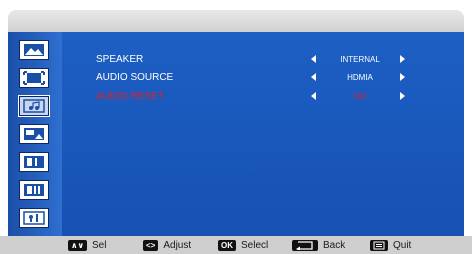 The height and width of the screenshot is (254, 472). What do you see at coordinates (360, 96) in the screenshot?
I see `audio-reset-value: NO` at bounding box center [360, 96].